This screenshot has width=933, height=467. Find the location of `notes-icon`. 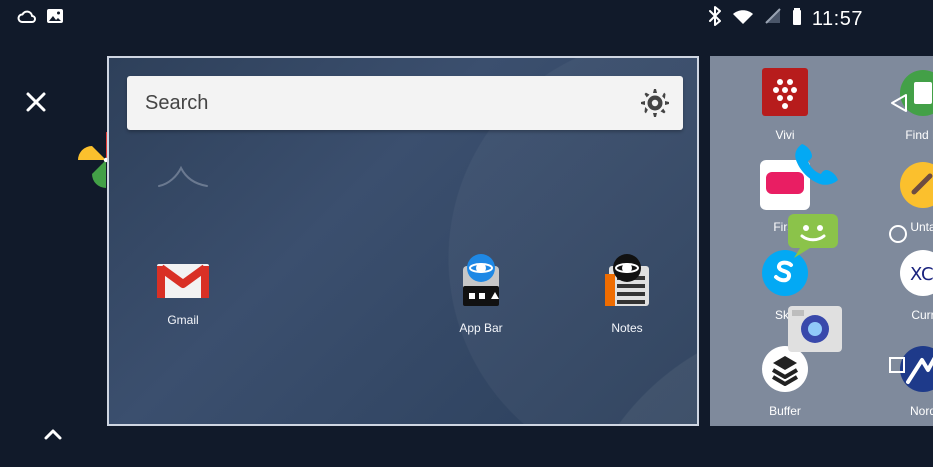

notes-icon is located at coordinates (627, 284).